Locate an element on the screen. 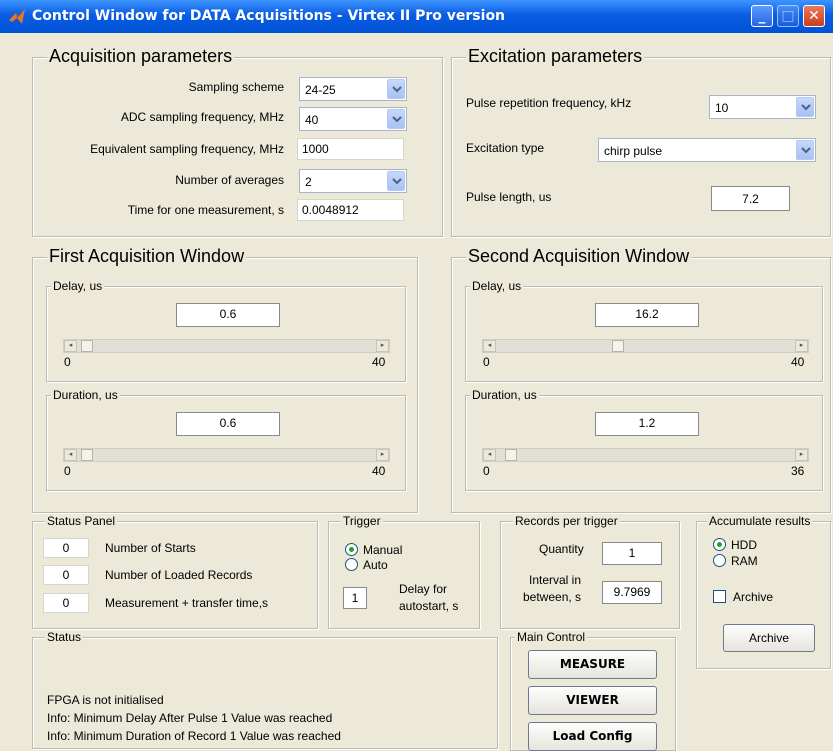 This screenshot has height=751, width=833. ram-radio is located at coordinates (719, 560).